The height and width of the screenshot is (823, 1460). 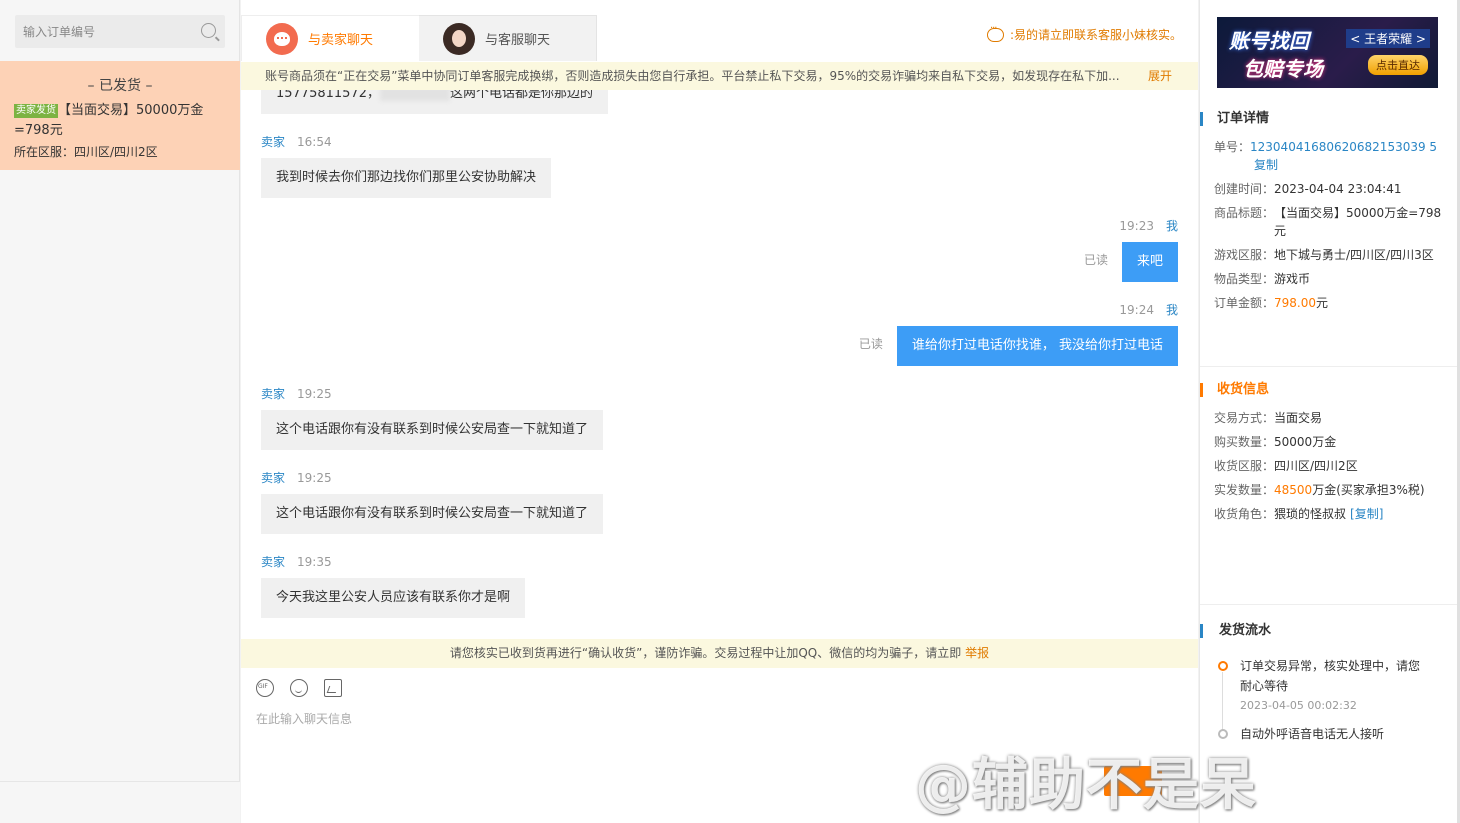 I want to click on field-label: 收货区服：, so click(x=1244, y=466).